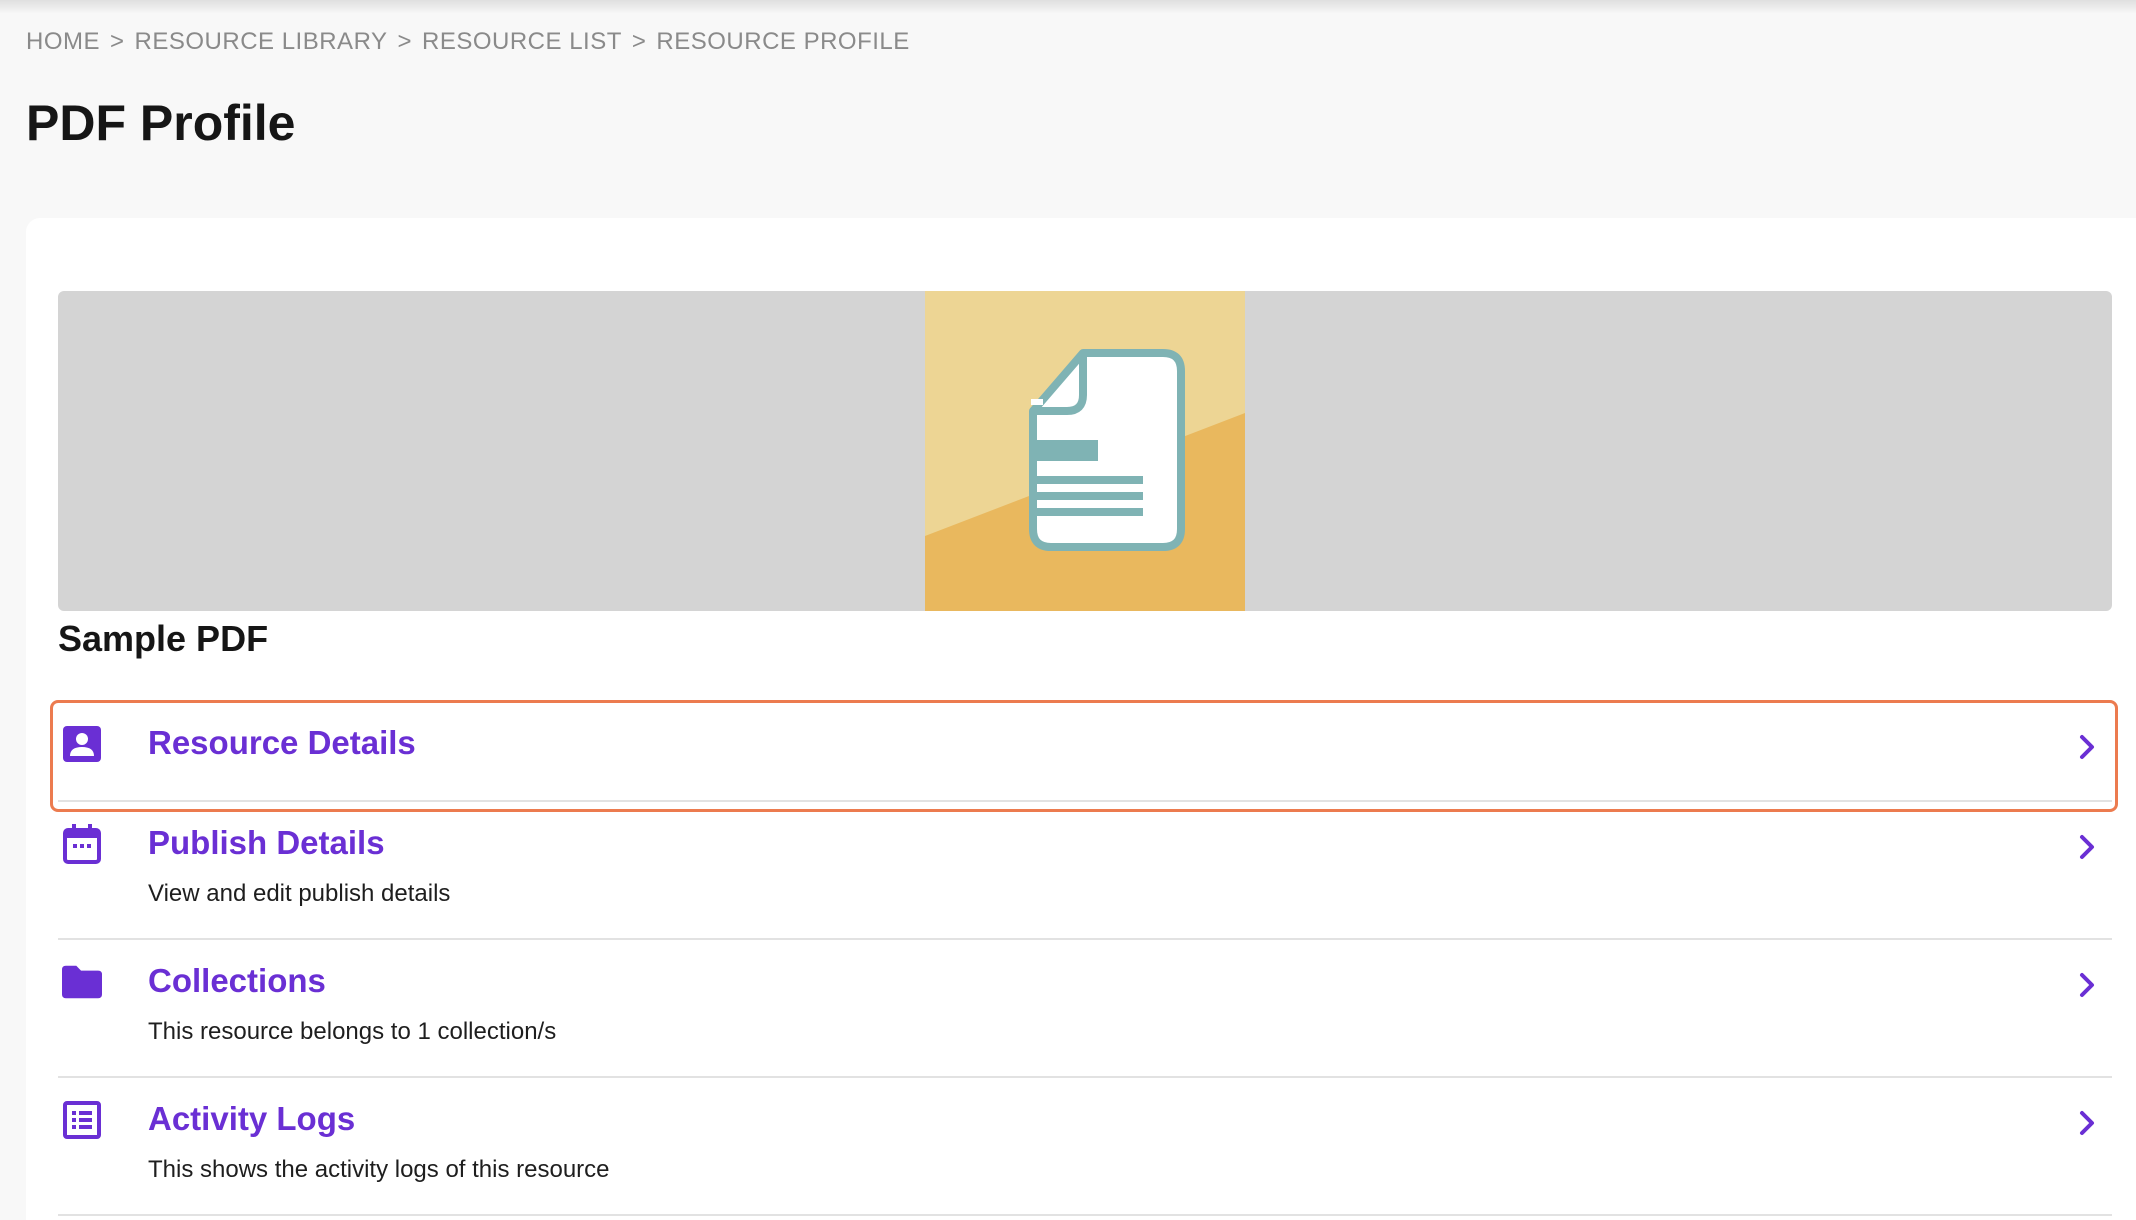  What do you see at coordinates (82, 744) in the screenshot?
I see `person-badge-icon` at bounding box center [82, 744].